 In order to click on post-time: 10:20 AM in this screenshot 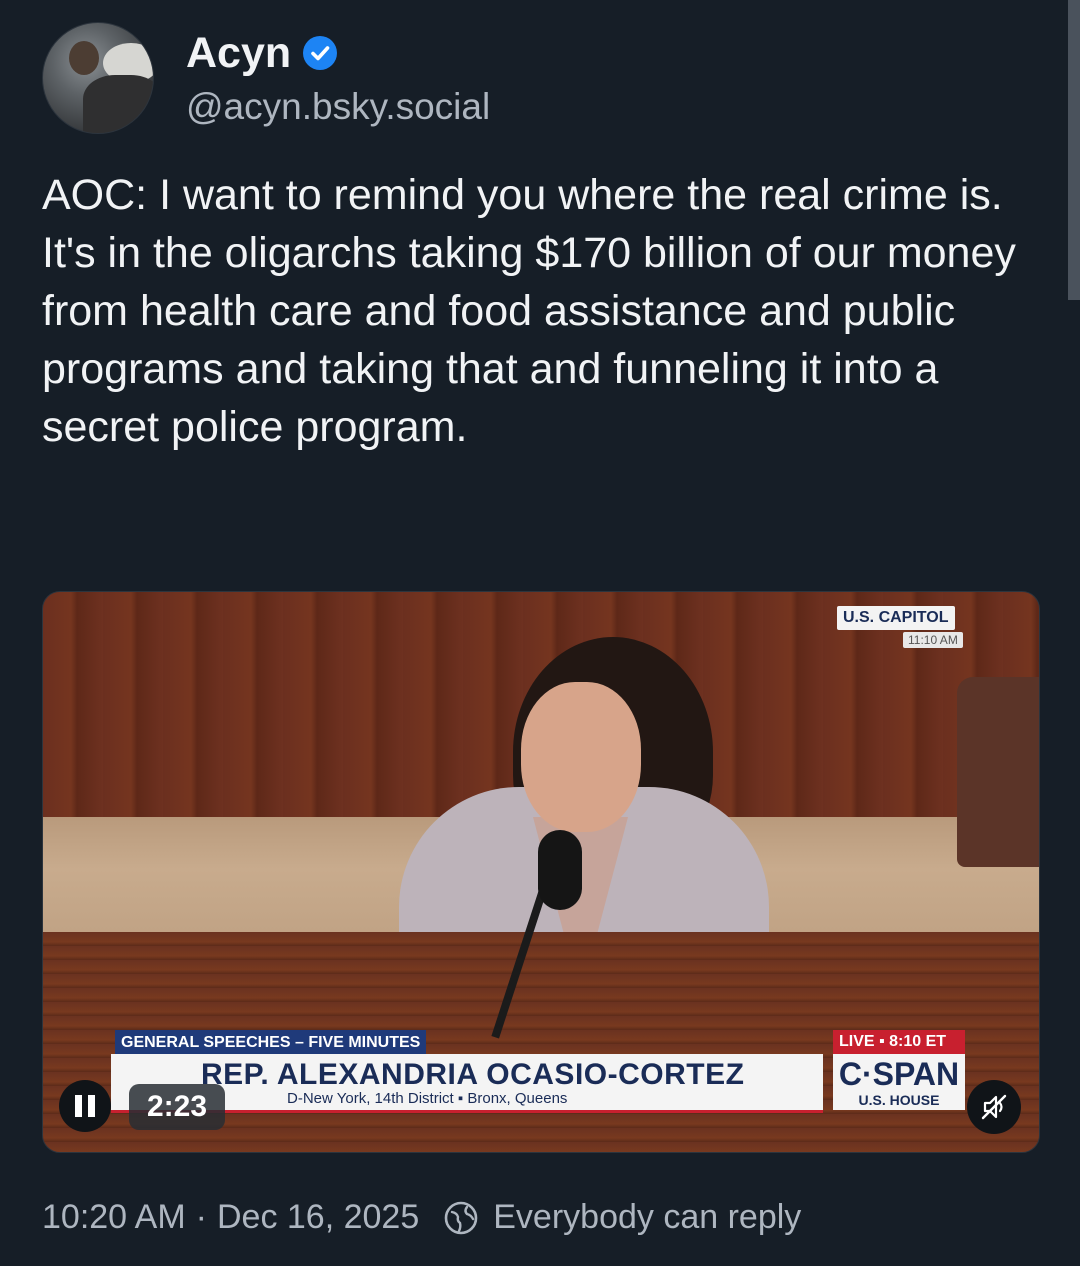, I will do `click(114, 1217)`.